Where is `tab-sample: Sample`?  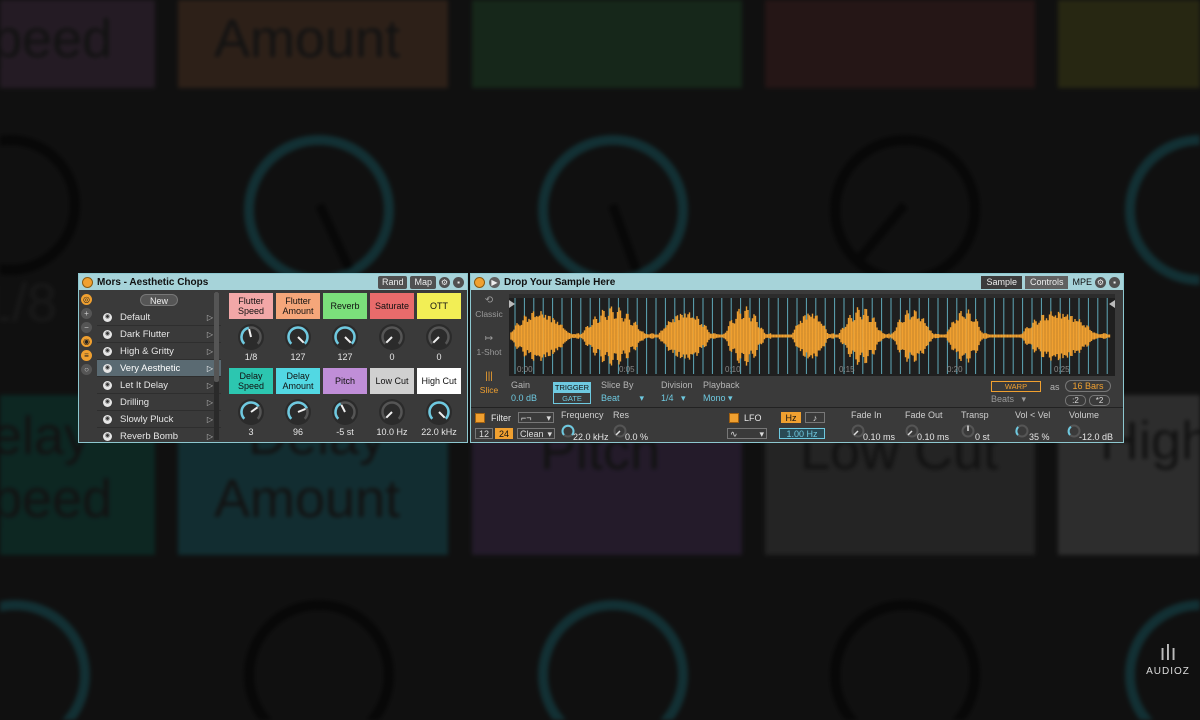 tab-sample: Sample is located at coordinates (1001, 282).